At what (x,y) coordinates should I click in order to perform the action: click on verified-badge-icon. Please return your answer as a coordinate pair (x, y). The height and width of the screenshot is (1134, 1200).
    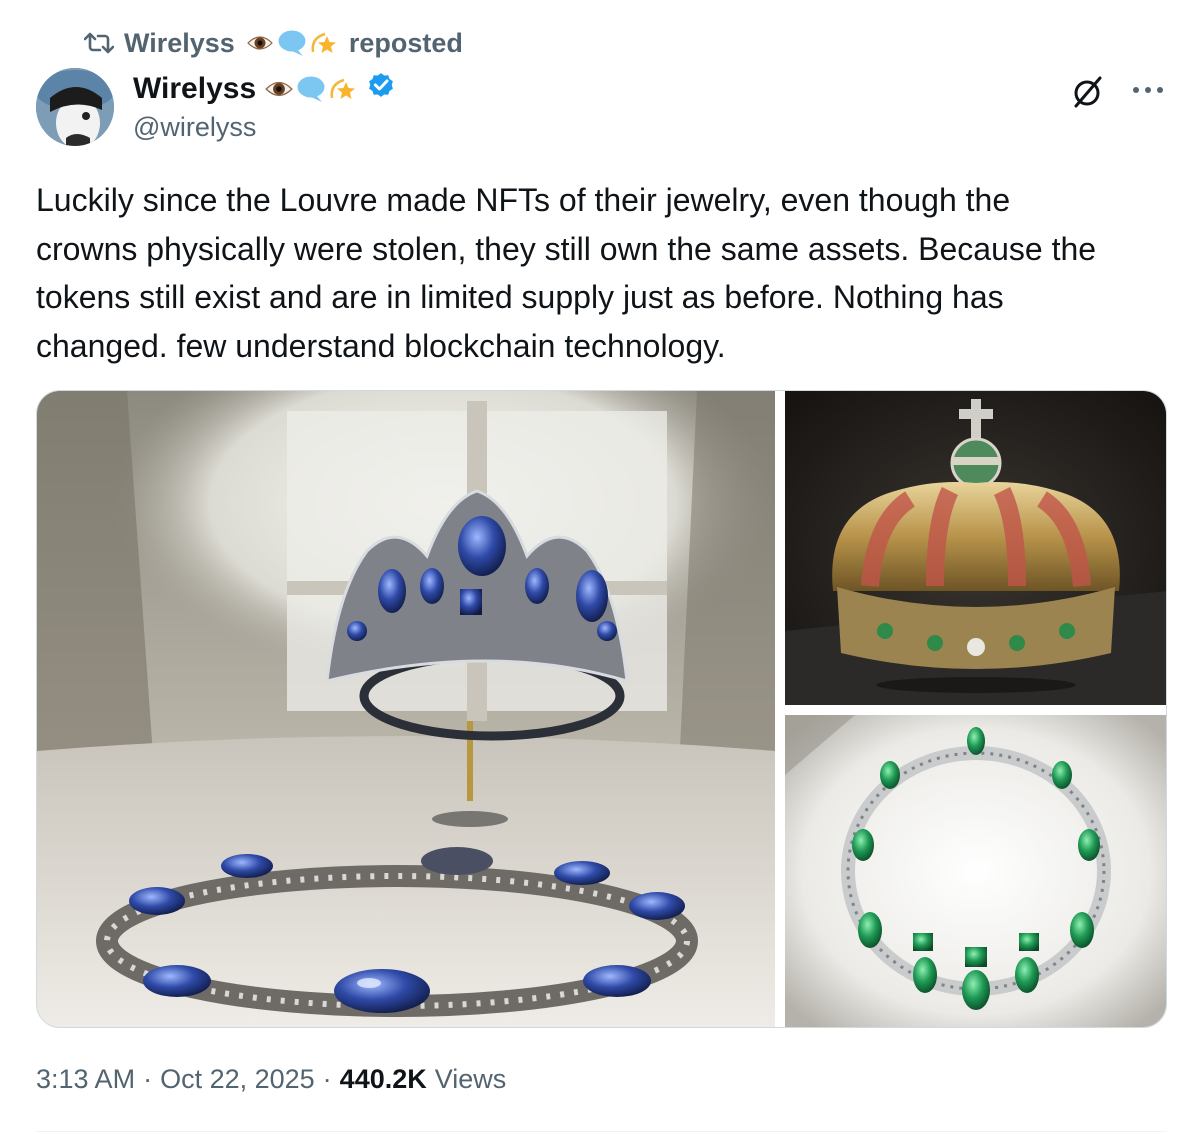
    Looking at the image, I should click on (381, 89).